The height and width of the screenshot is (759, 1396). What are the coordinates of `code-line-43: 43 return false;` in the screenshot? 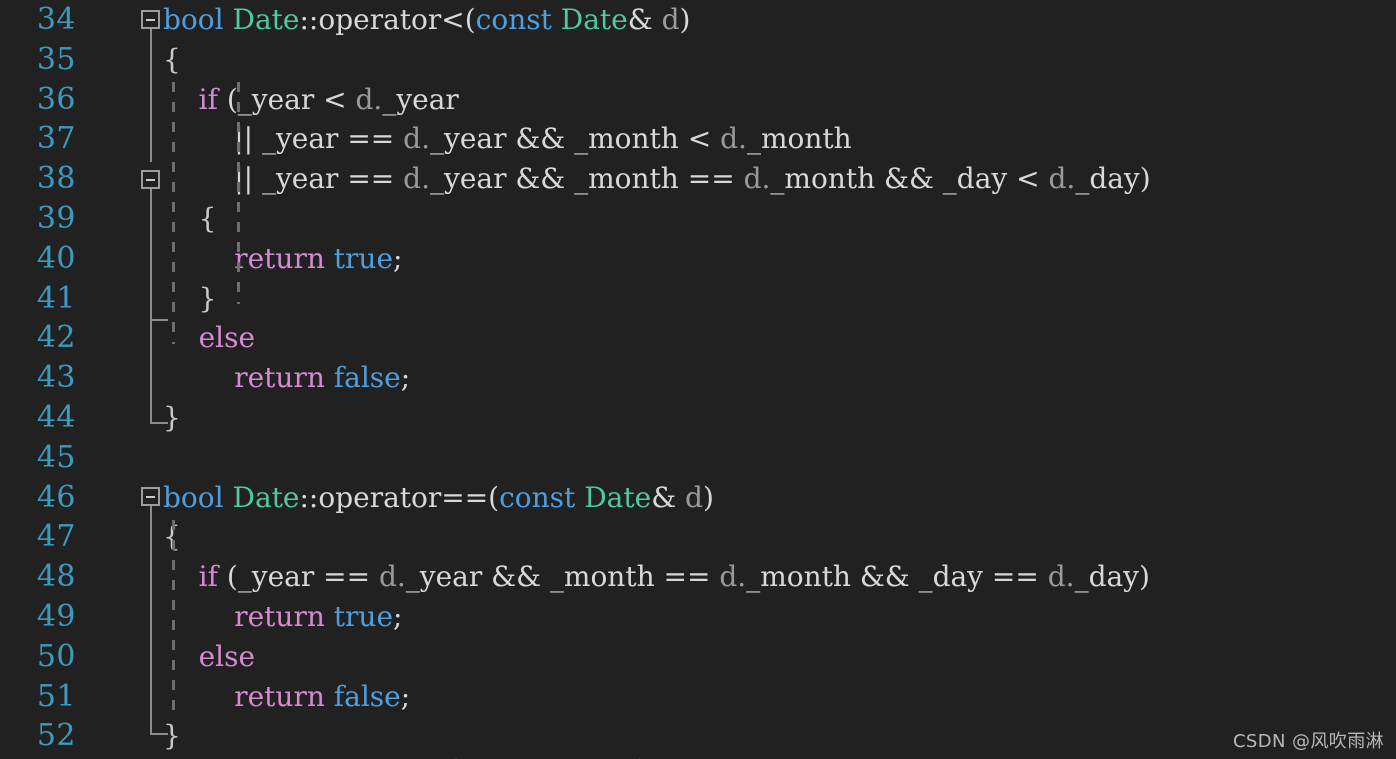 It's located at (698, 378).